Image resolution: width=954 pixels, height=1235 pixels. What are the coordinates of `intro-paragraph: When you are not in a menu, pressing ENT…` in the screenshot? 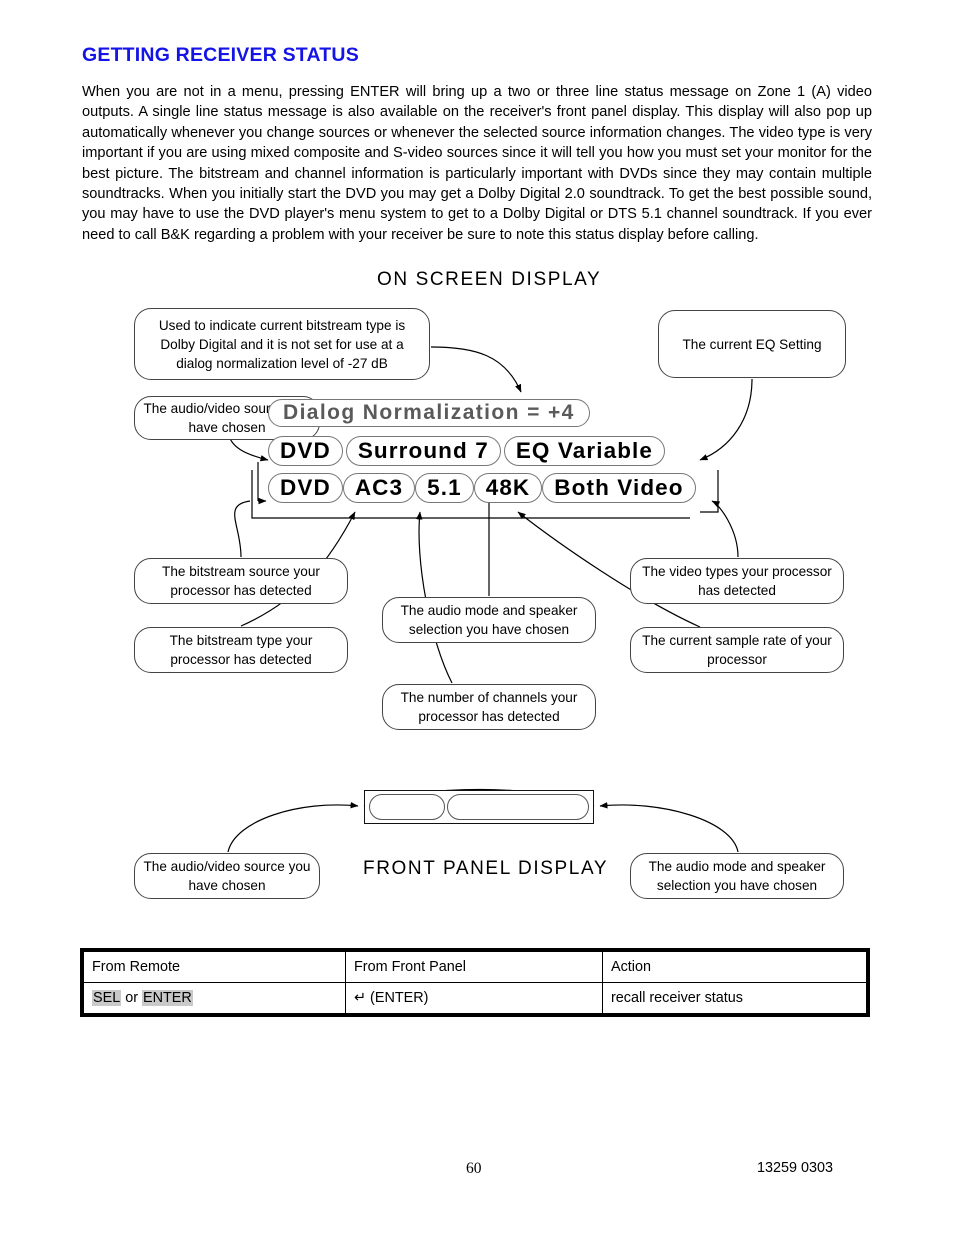 It's located at (477, 163).